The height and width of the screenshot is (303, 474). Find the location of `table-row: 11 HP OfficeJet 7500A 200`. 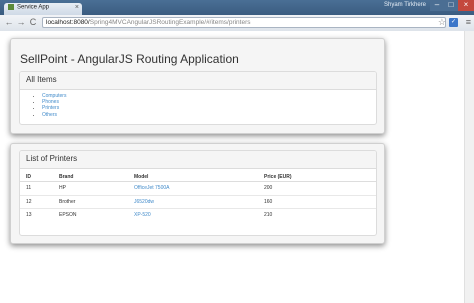

table-row: 11 HP OfficeJet 7500A 200 is located at coordinates (198, 188).